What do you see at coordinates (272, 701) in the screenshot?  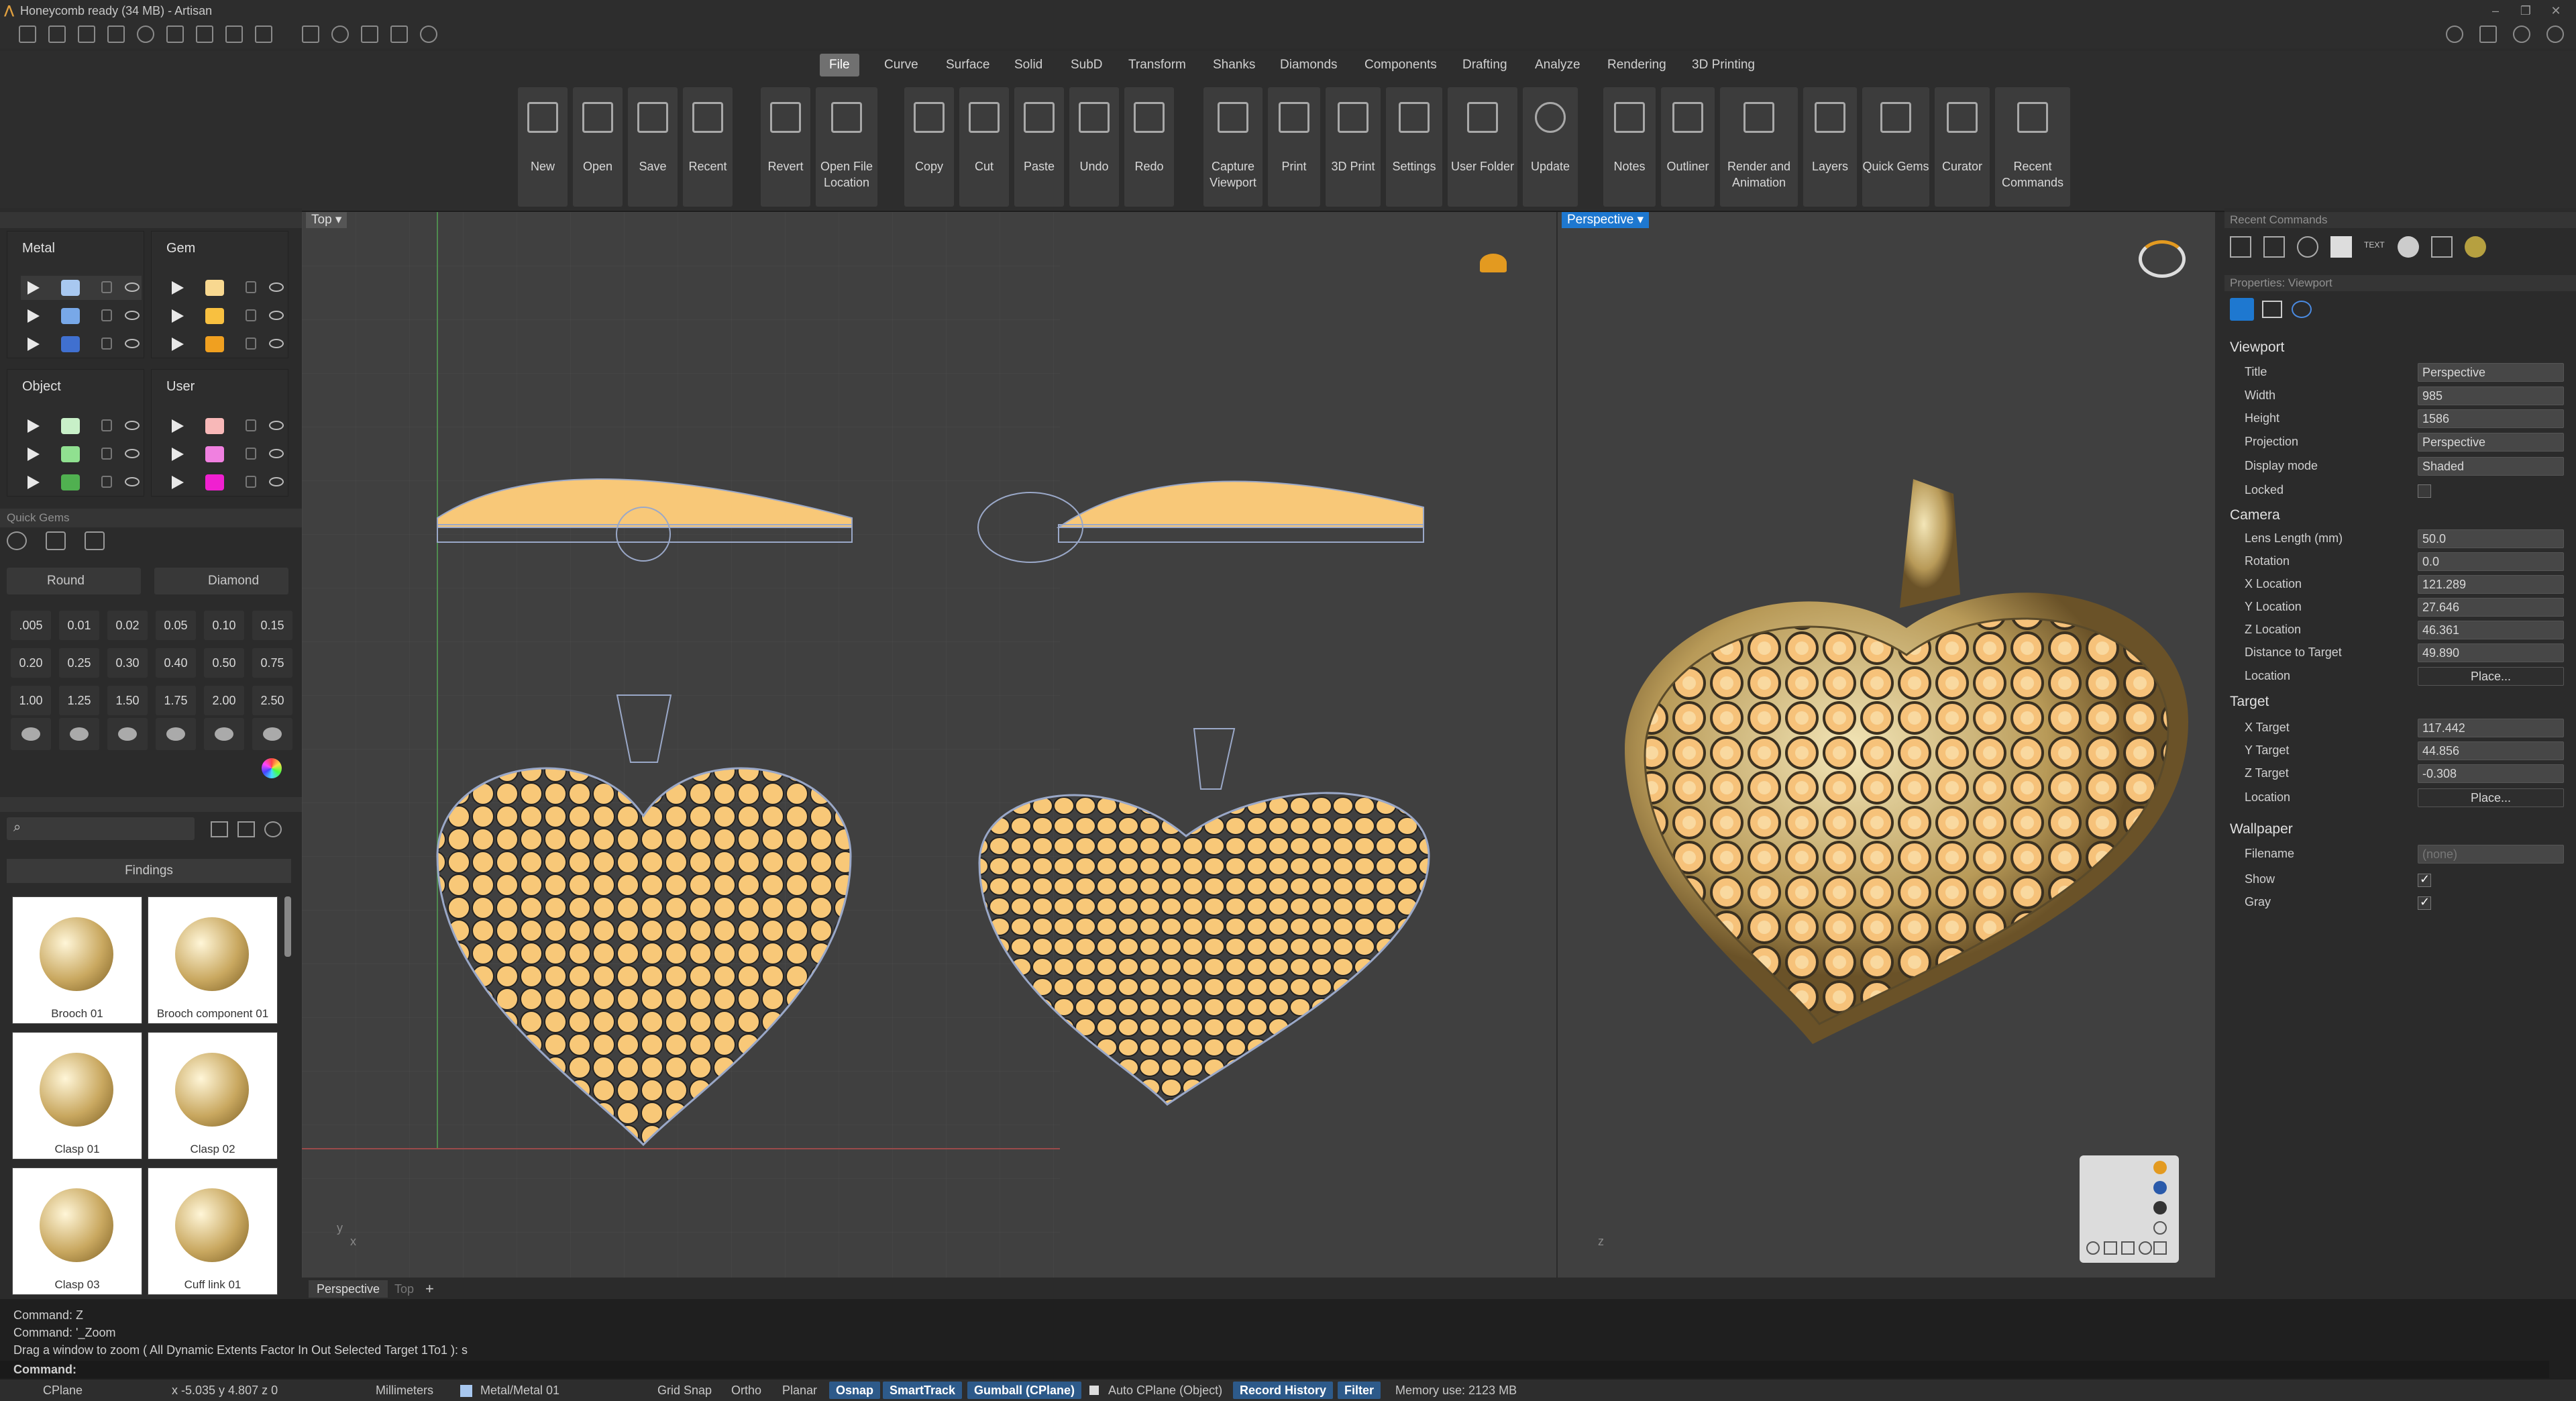 I see `gem-size-button: 2.50` at bounding box center [272, 701].